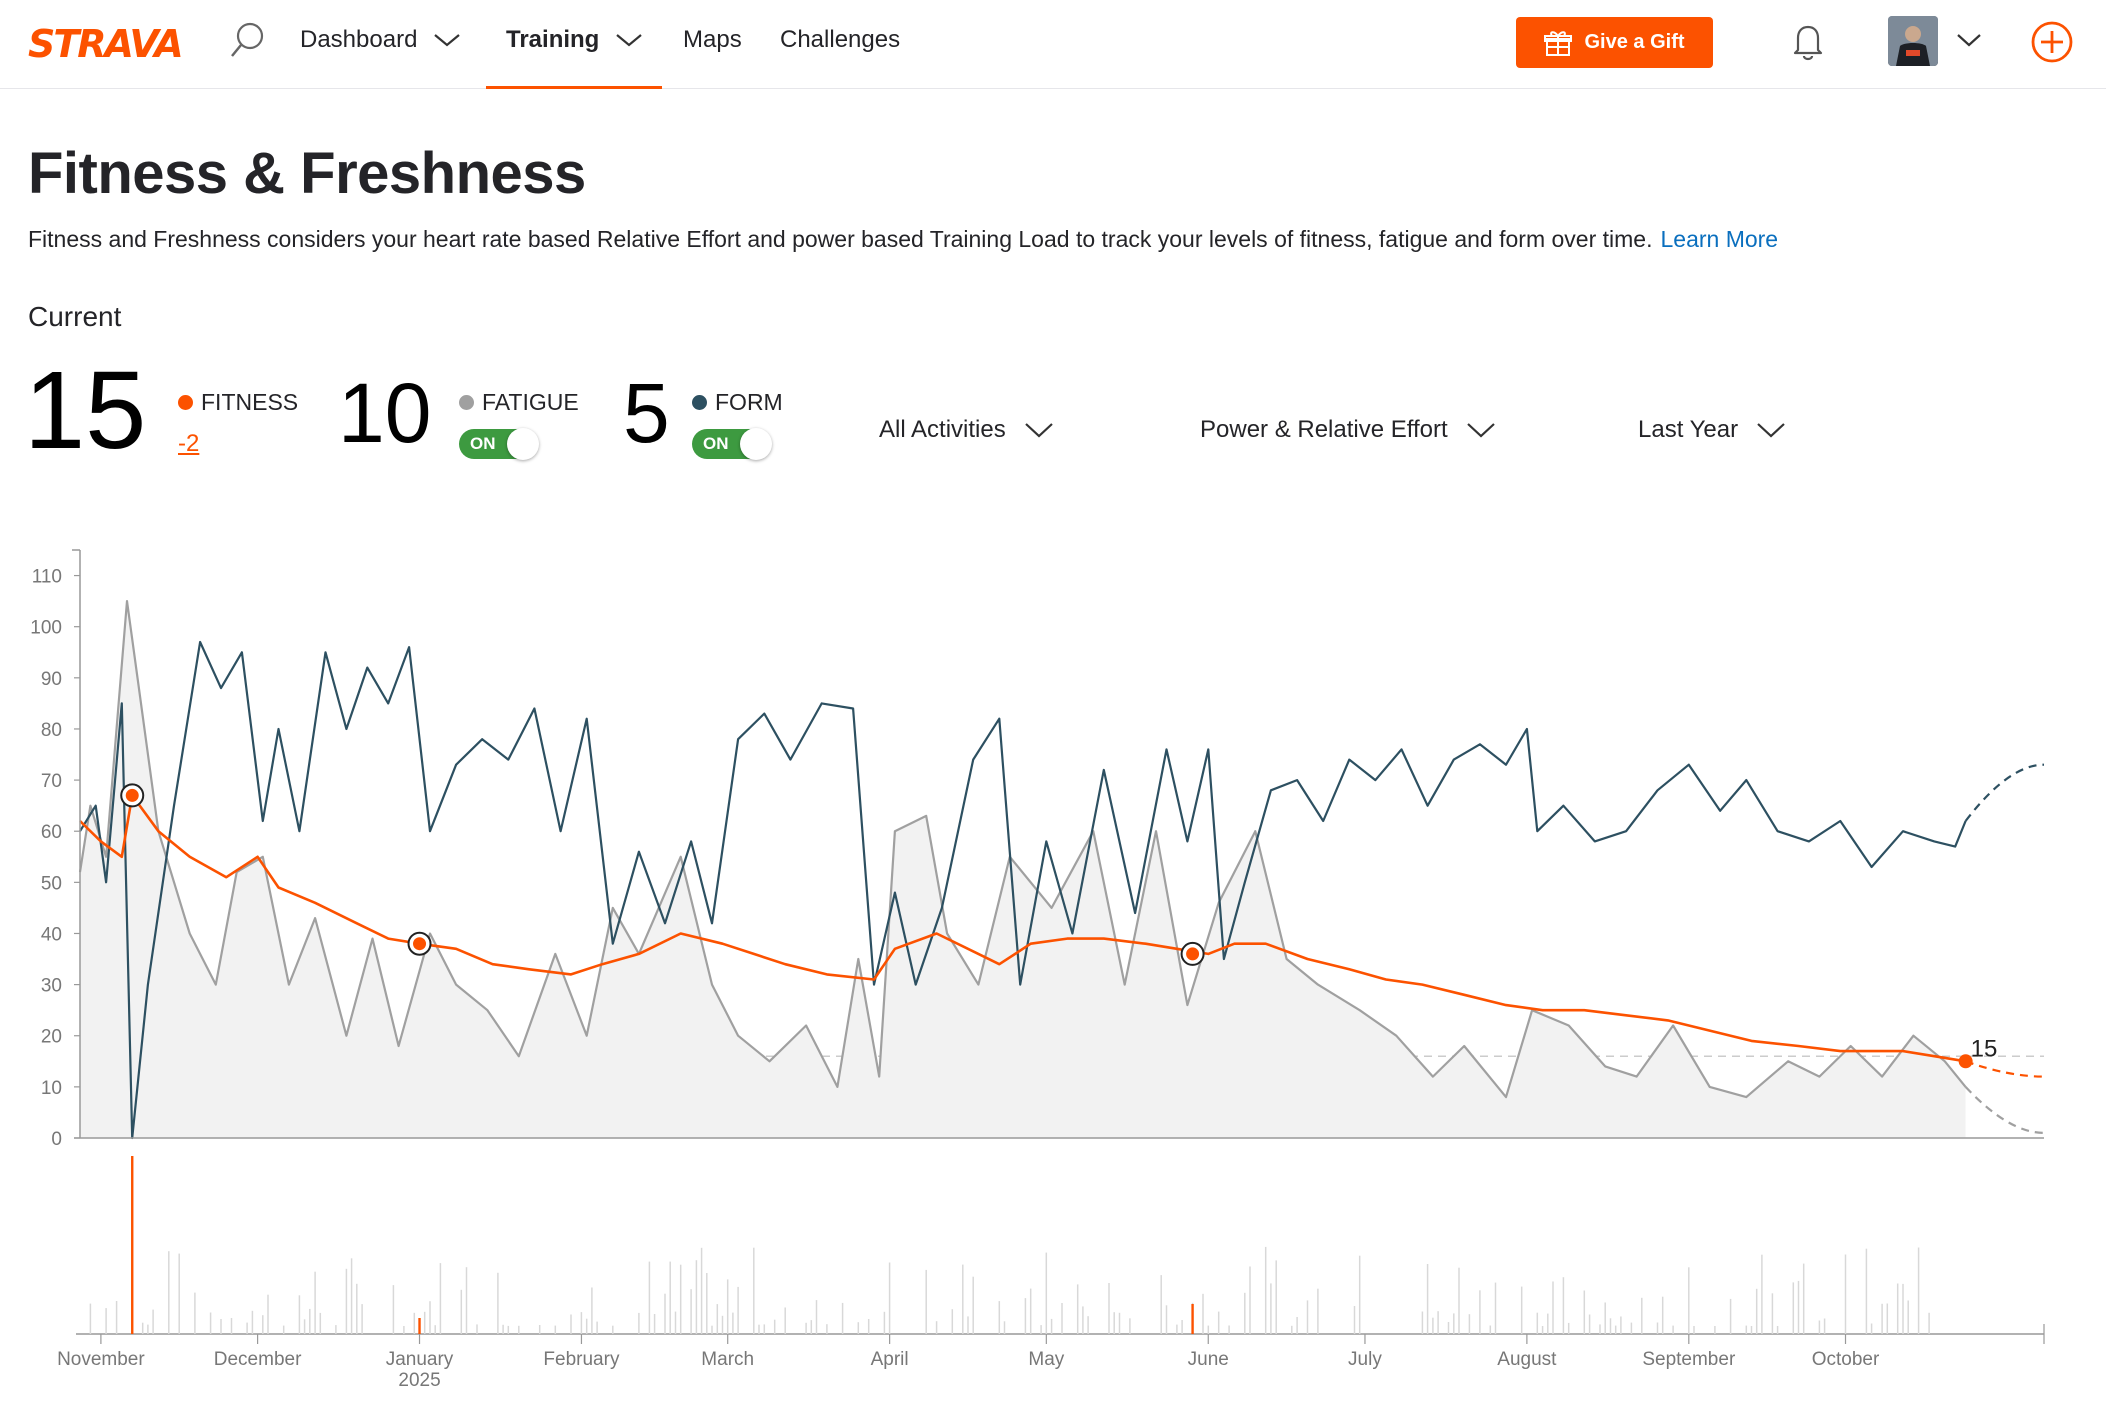  I want to click on strava-logo: STRAVA, so click(106, 44).